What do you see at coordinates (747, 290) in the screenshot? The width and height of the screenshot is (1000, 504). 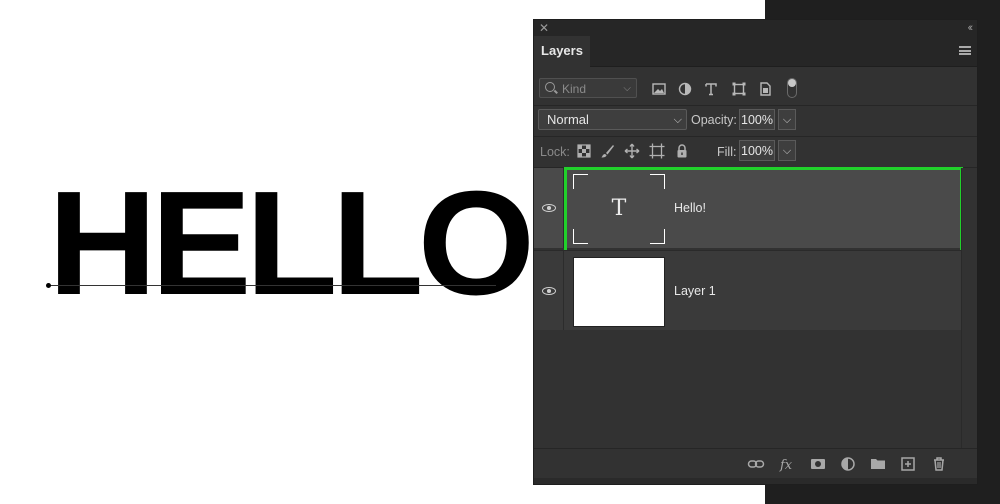 I see `layer-row-layer-1: Layer 1` at bounding box center [747, 290].